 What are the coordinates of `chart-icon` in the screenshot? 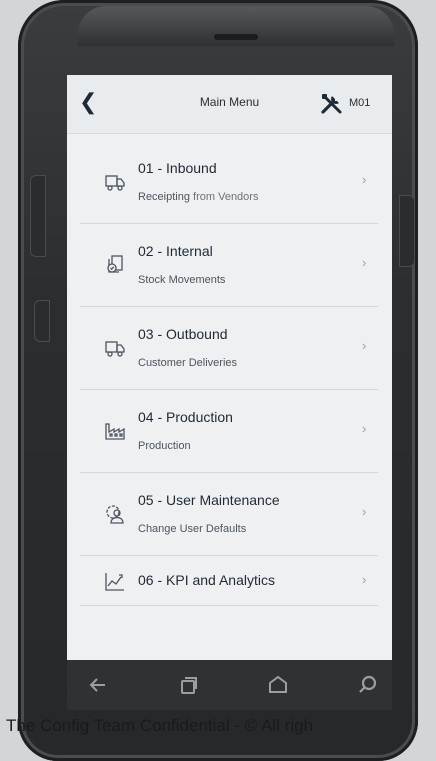 It's located at (114, 582).